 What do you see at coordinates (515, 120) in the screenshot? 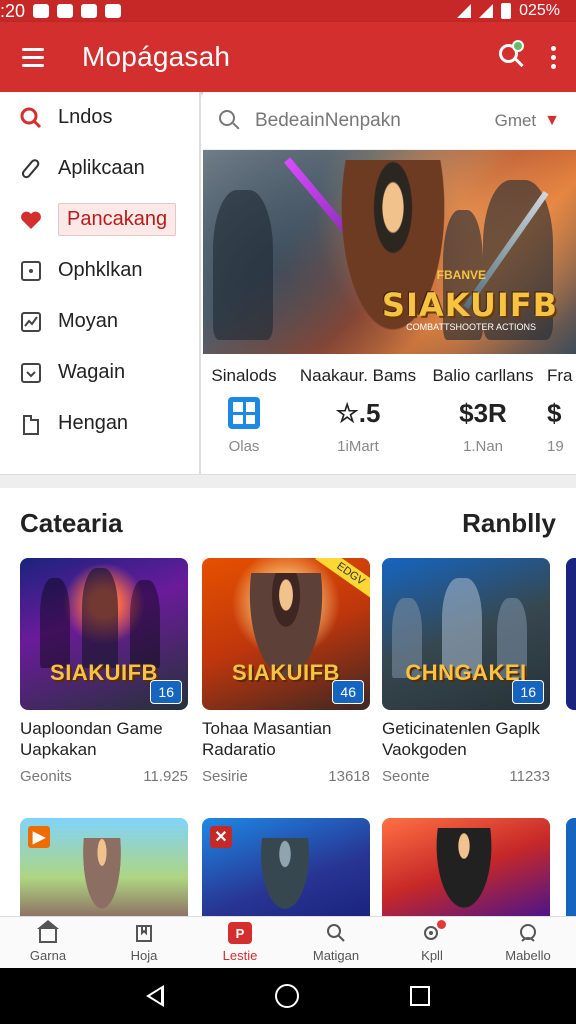
I see `filter-label: Gmet` at bounding box center [515, 120].